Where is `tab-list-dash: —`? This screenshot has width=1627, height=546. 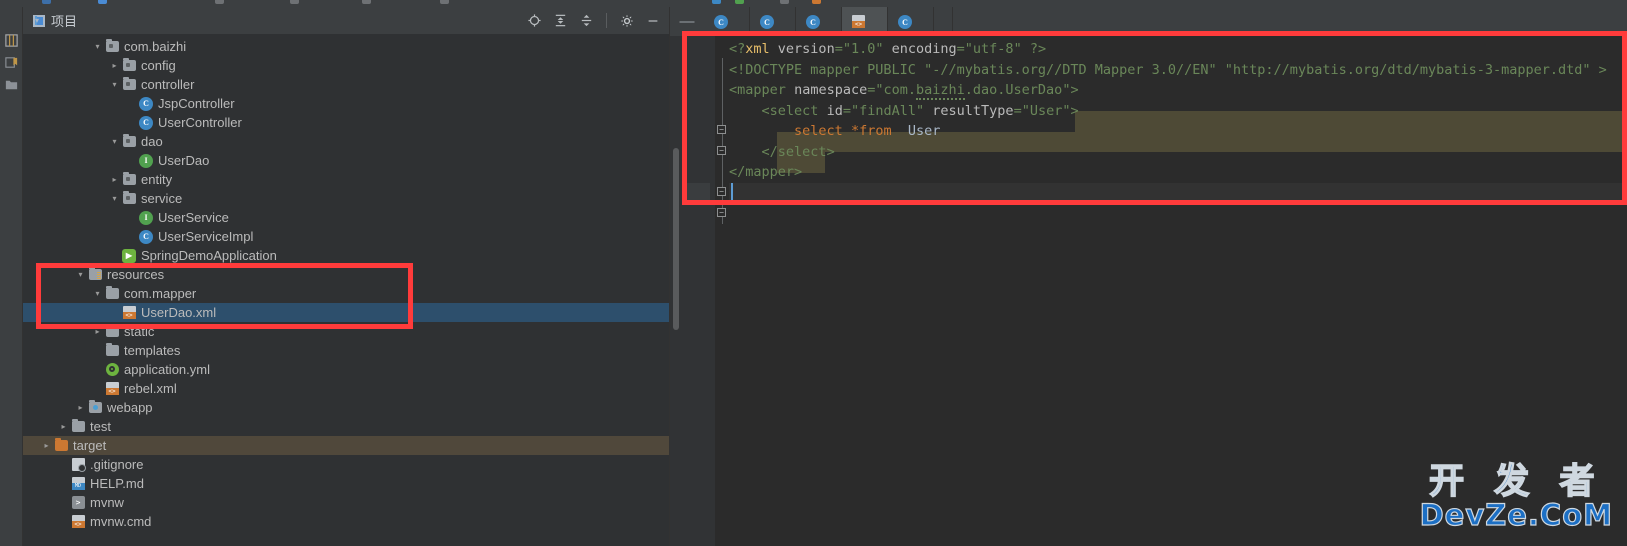 tab-list-dash: — is located at coordinates (687, 21).